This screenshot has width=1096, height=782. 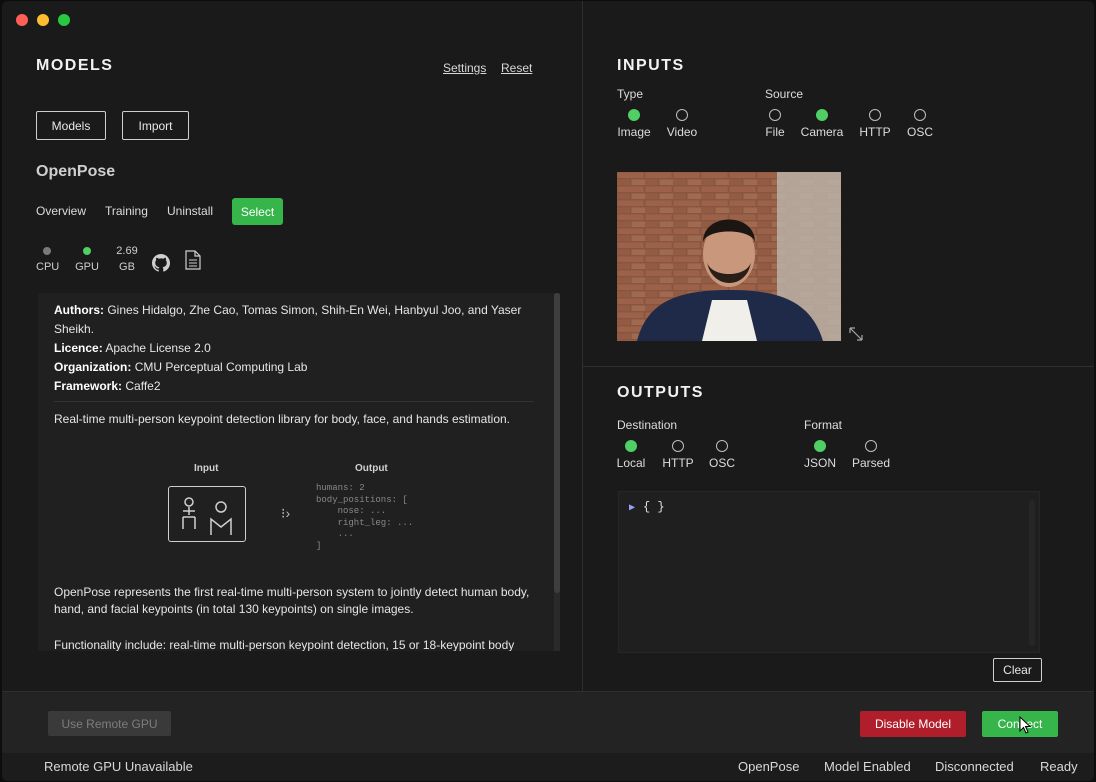 I want to click on status-remote-gpu: Remote GPU Unavailable, so click(x=118, y=766).